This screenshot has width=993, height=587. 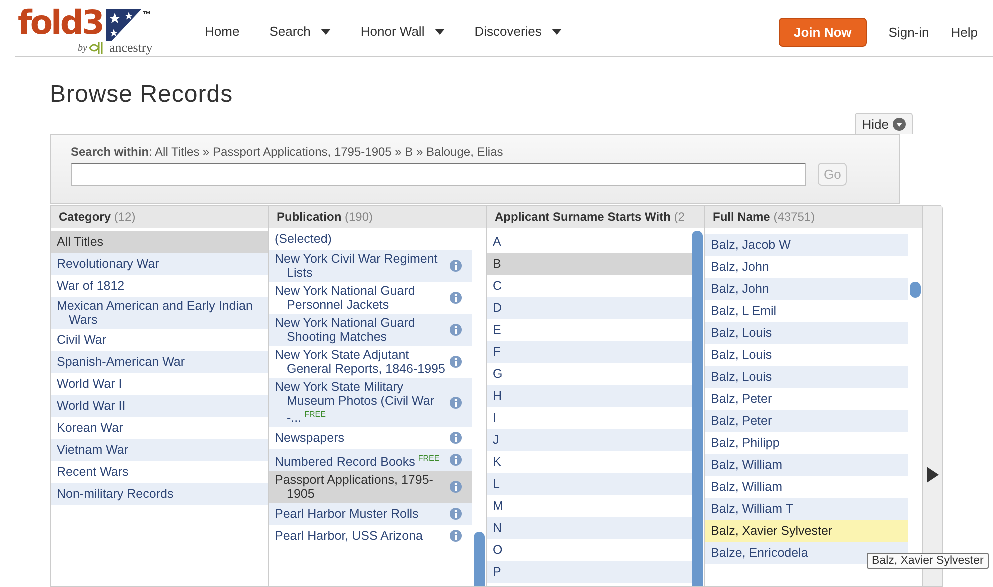 I want to click on by-text: by, so click(x=83, y=48).